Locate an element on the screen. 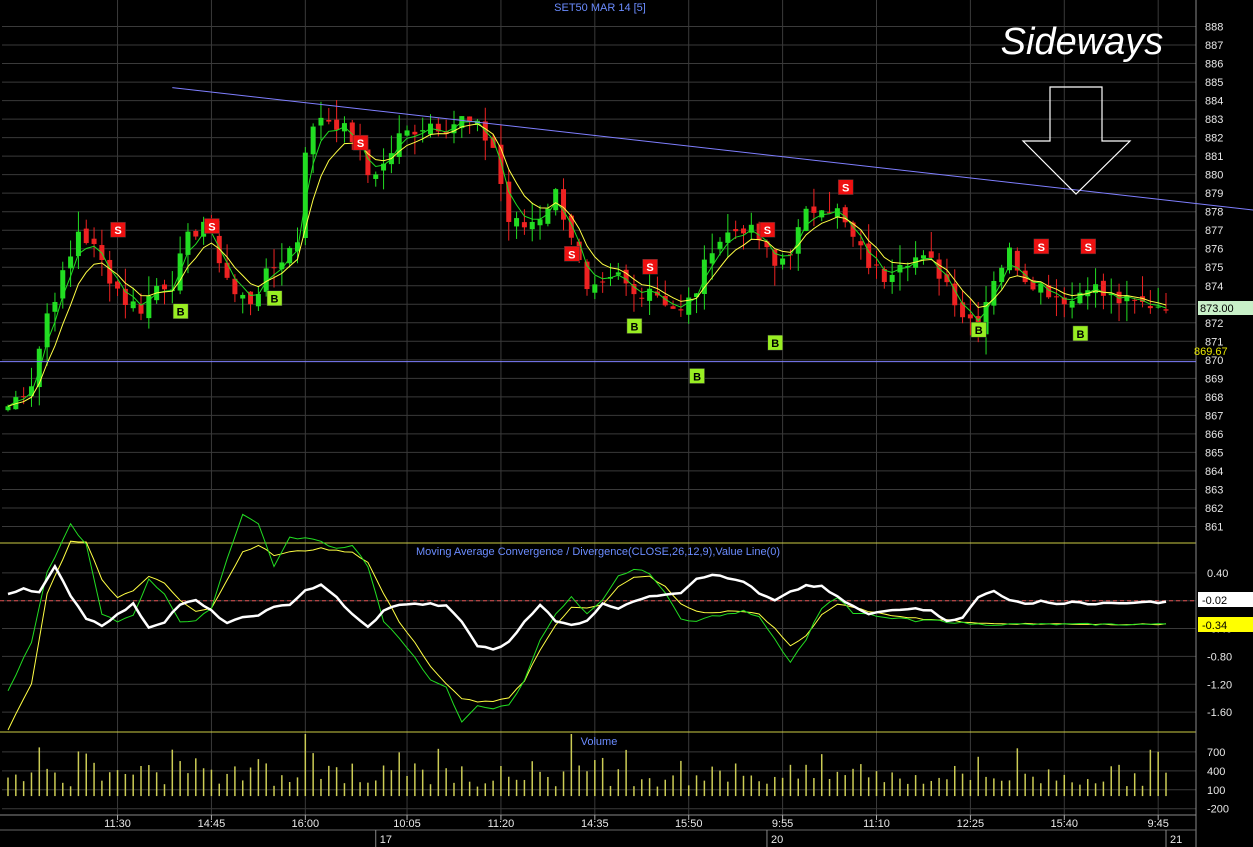  time-tick-label: 15:50 is located at coordinates (689, 824).